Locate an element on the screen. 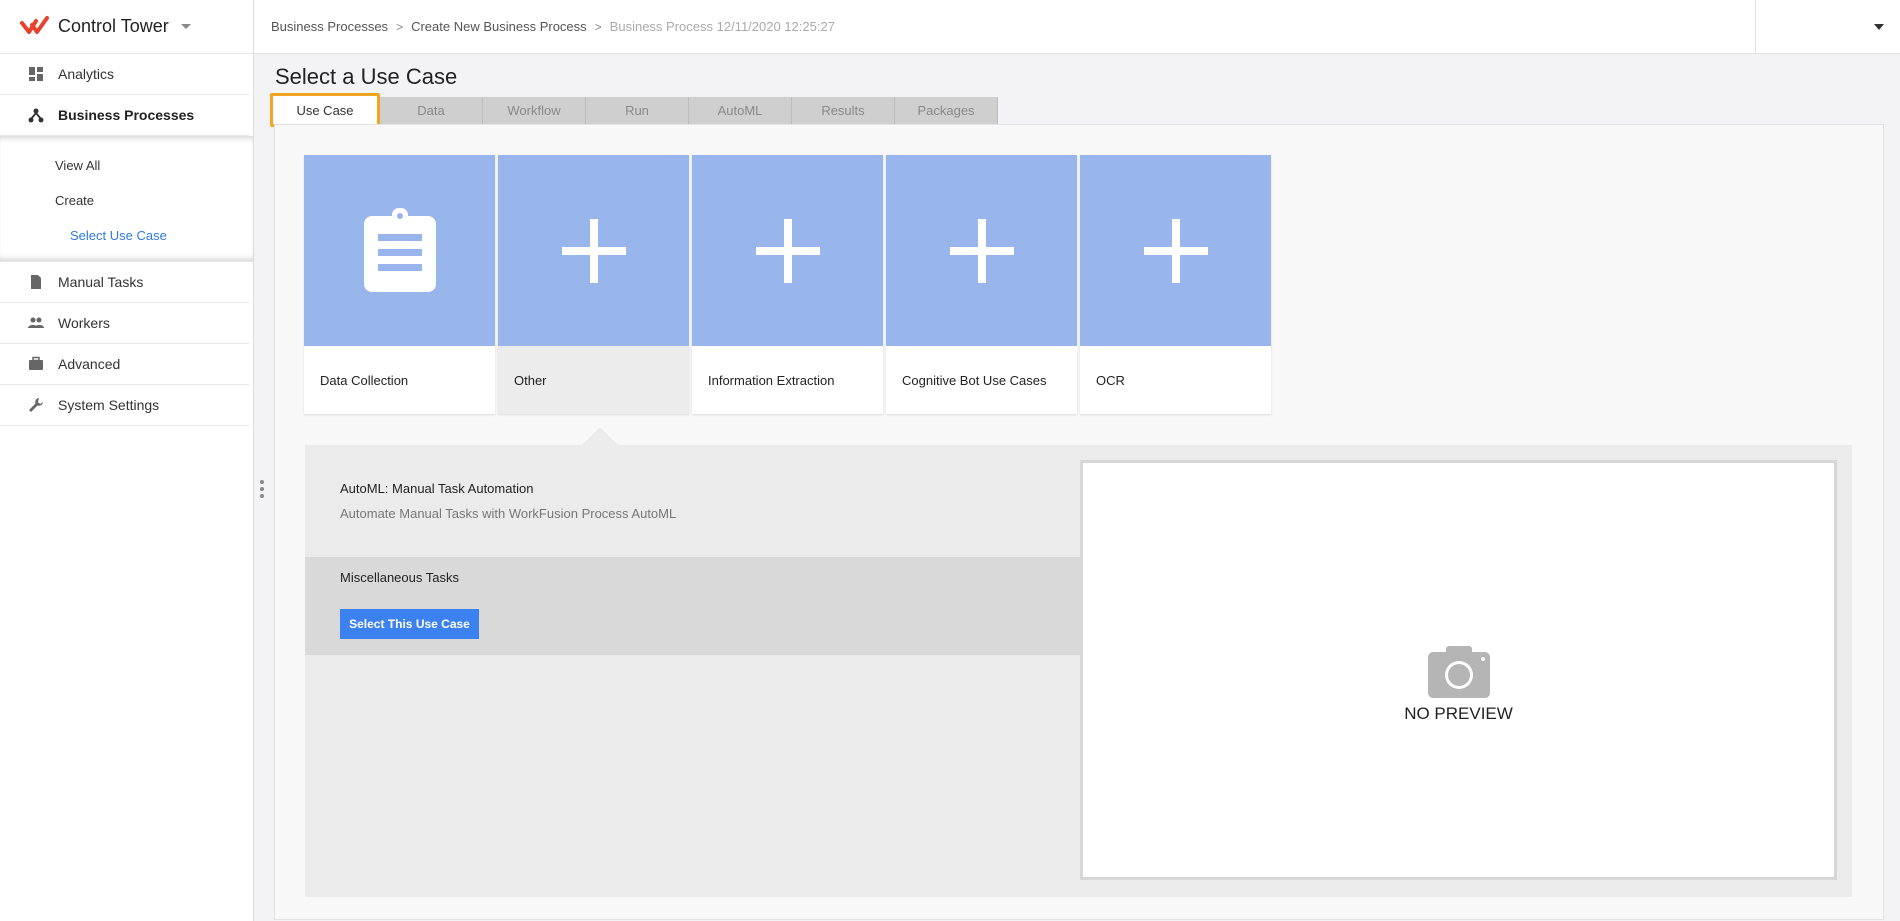 Image resolution: width=1900 pixels, height=921 pixels. sidebar-item-label: Workers is located at coordinates (84, 323).